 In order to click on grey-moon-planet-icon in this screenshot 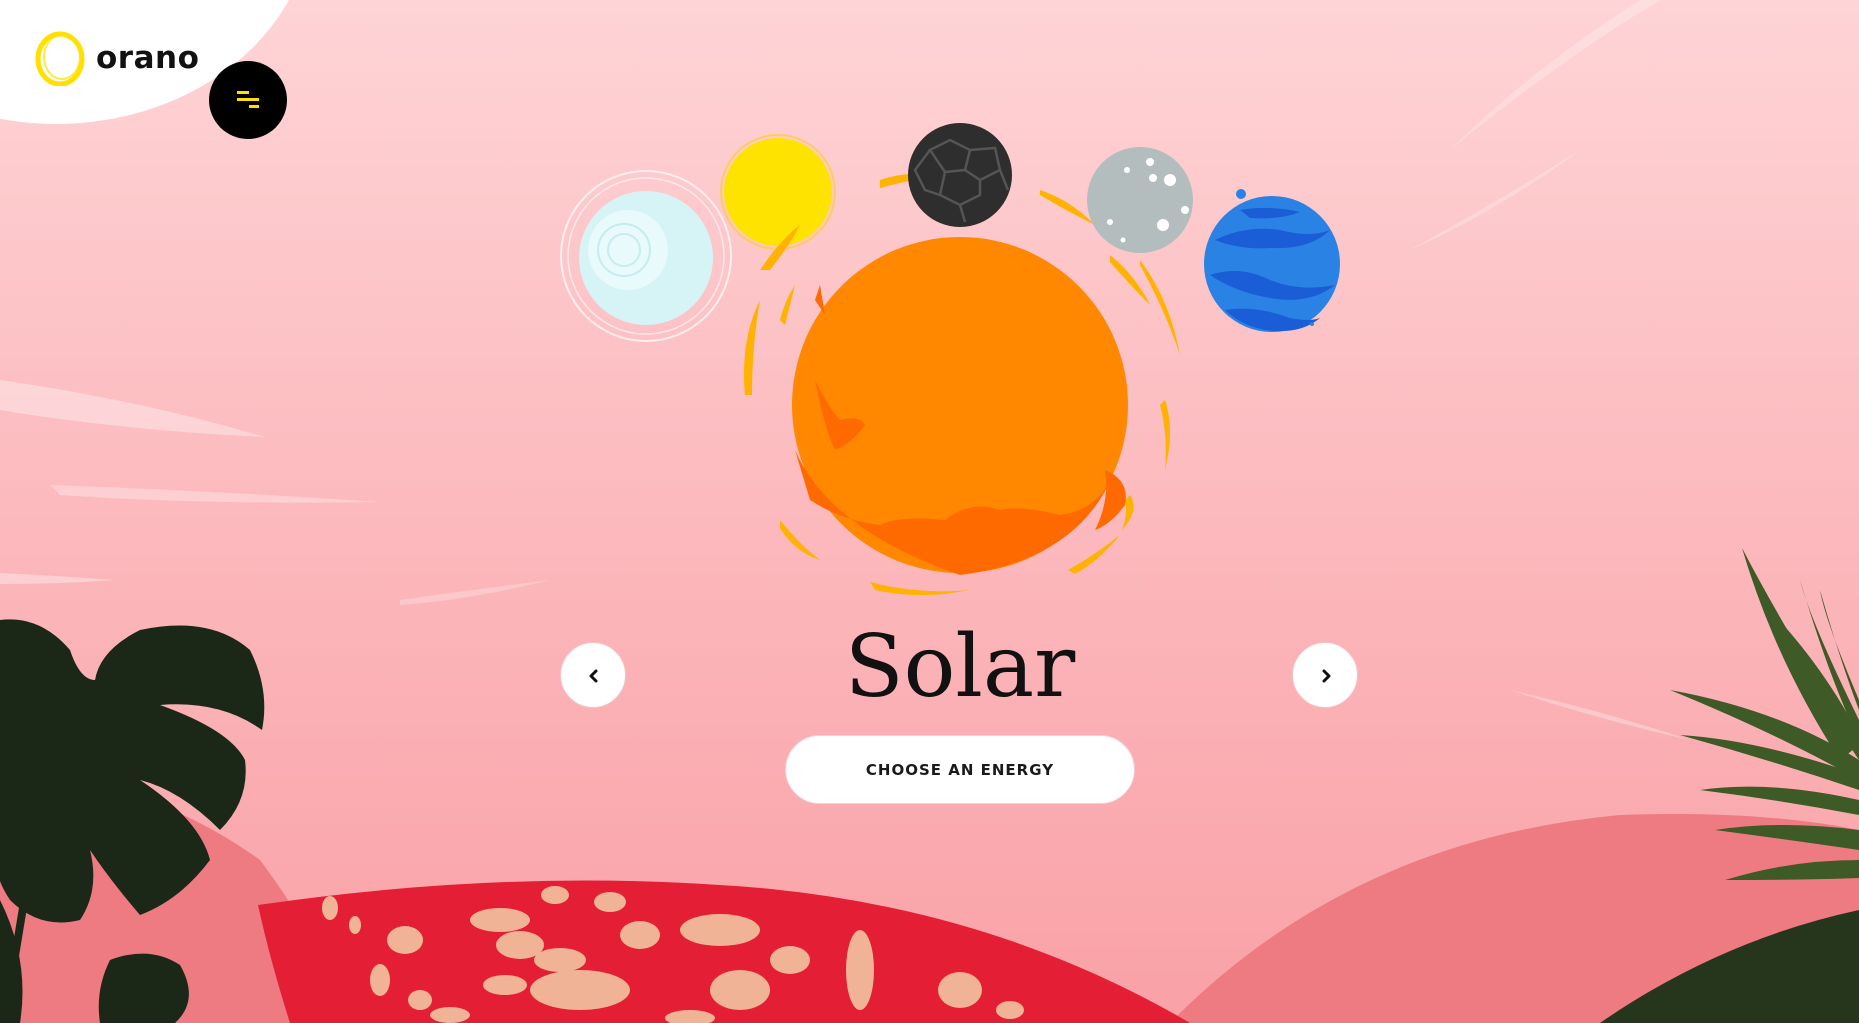, I will do `click(1140, 200)`.